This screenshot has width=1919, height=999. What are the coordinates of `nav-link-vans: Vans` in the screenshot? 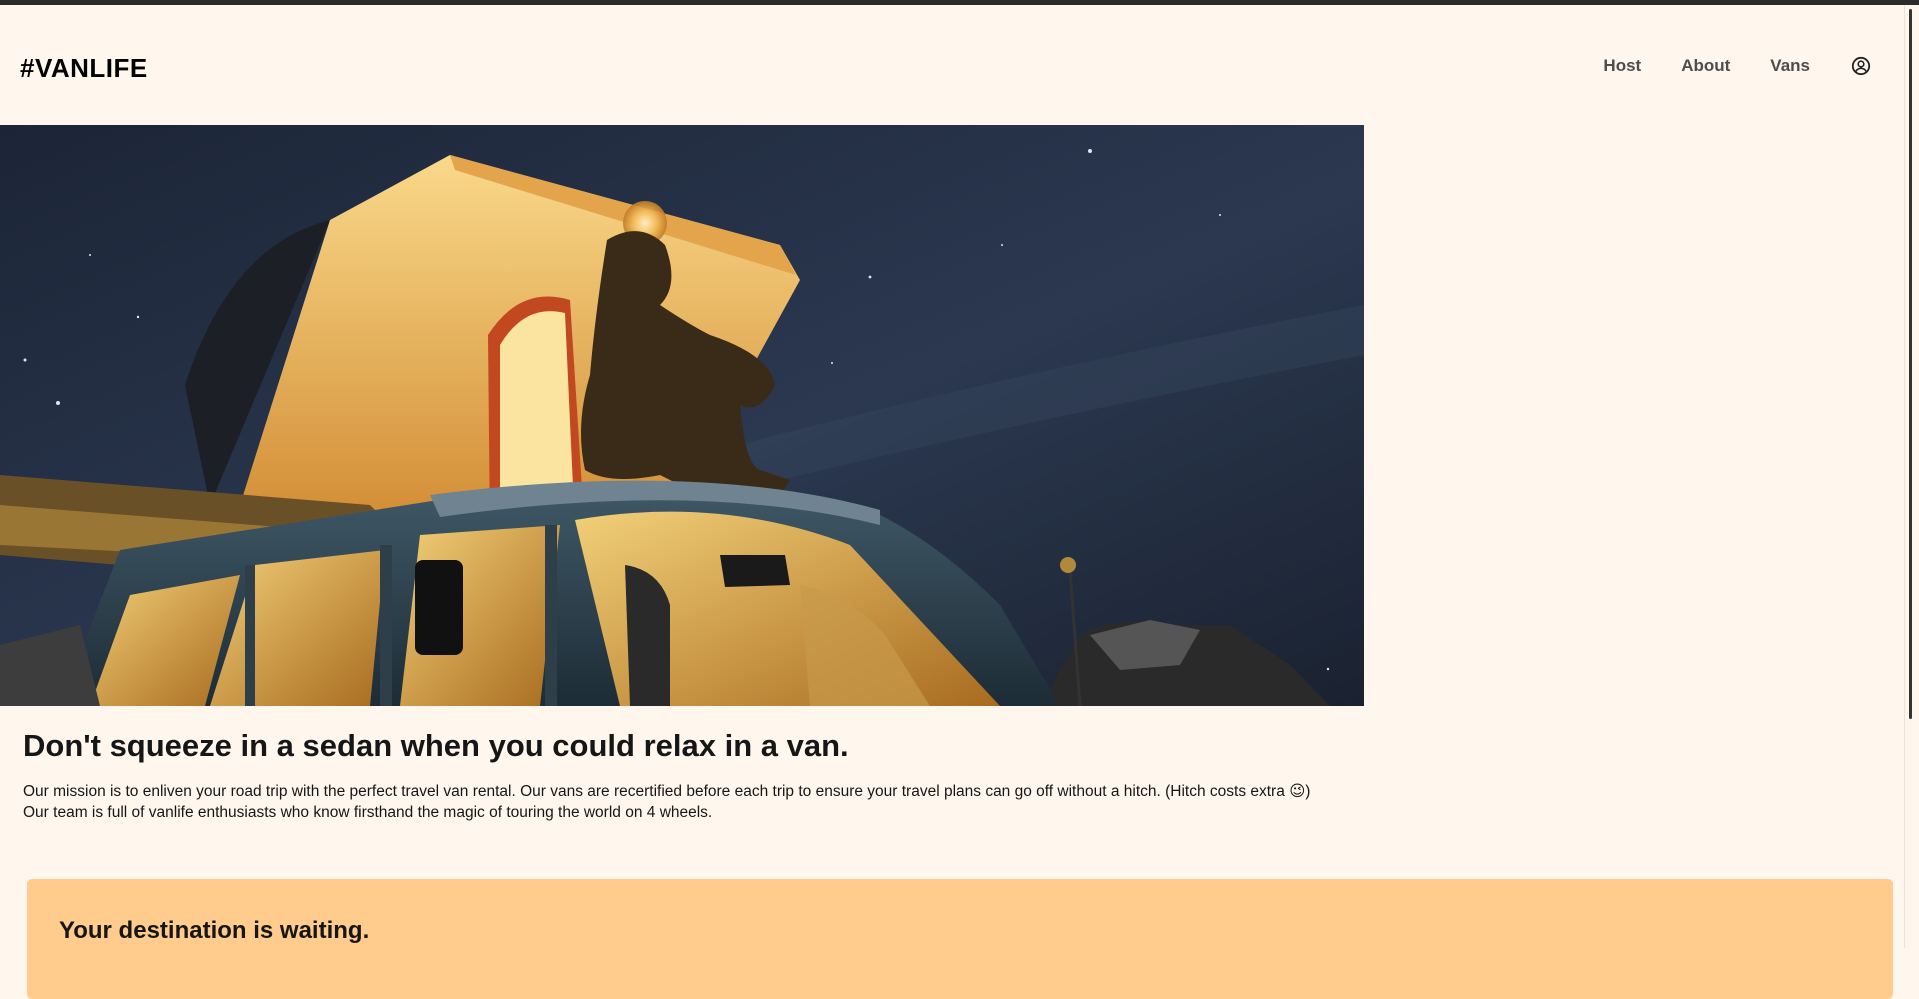 It's located at (1790, 66).